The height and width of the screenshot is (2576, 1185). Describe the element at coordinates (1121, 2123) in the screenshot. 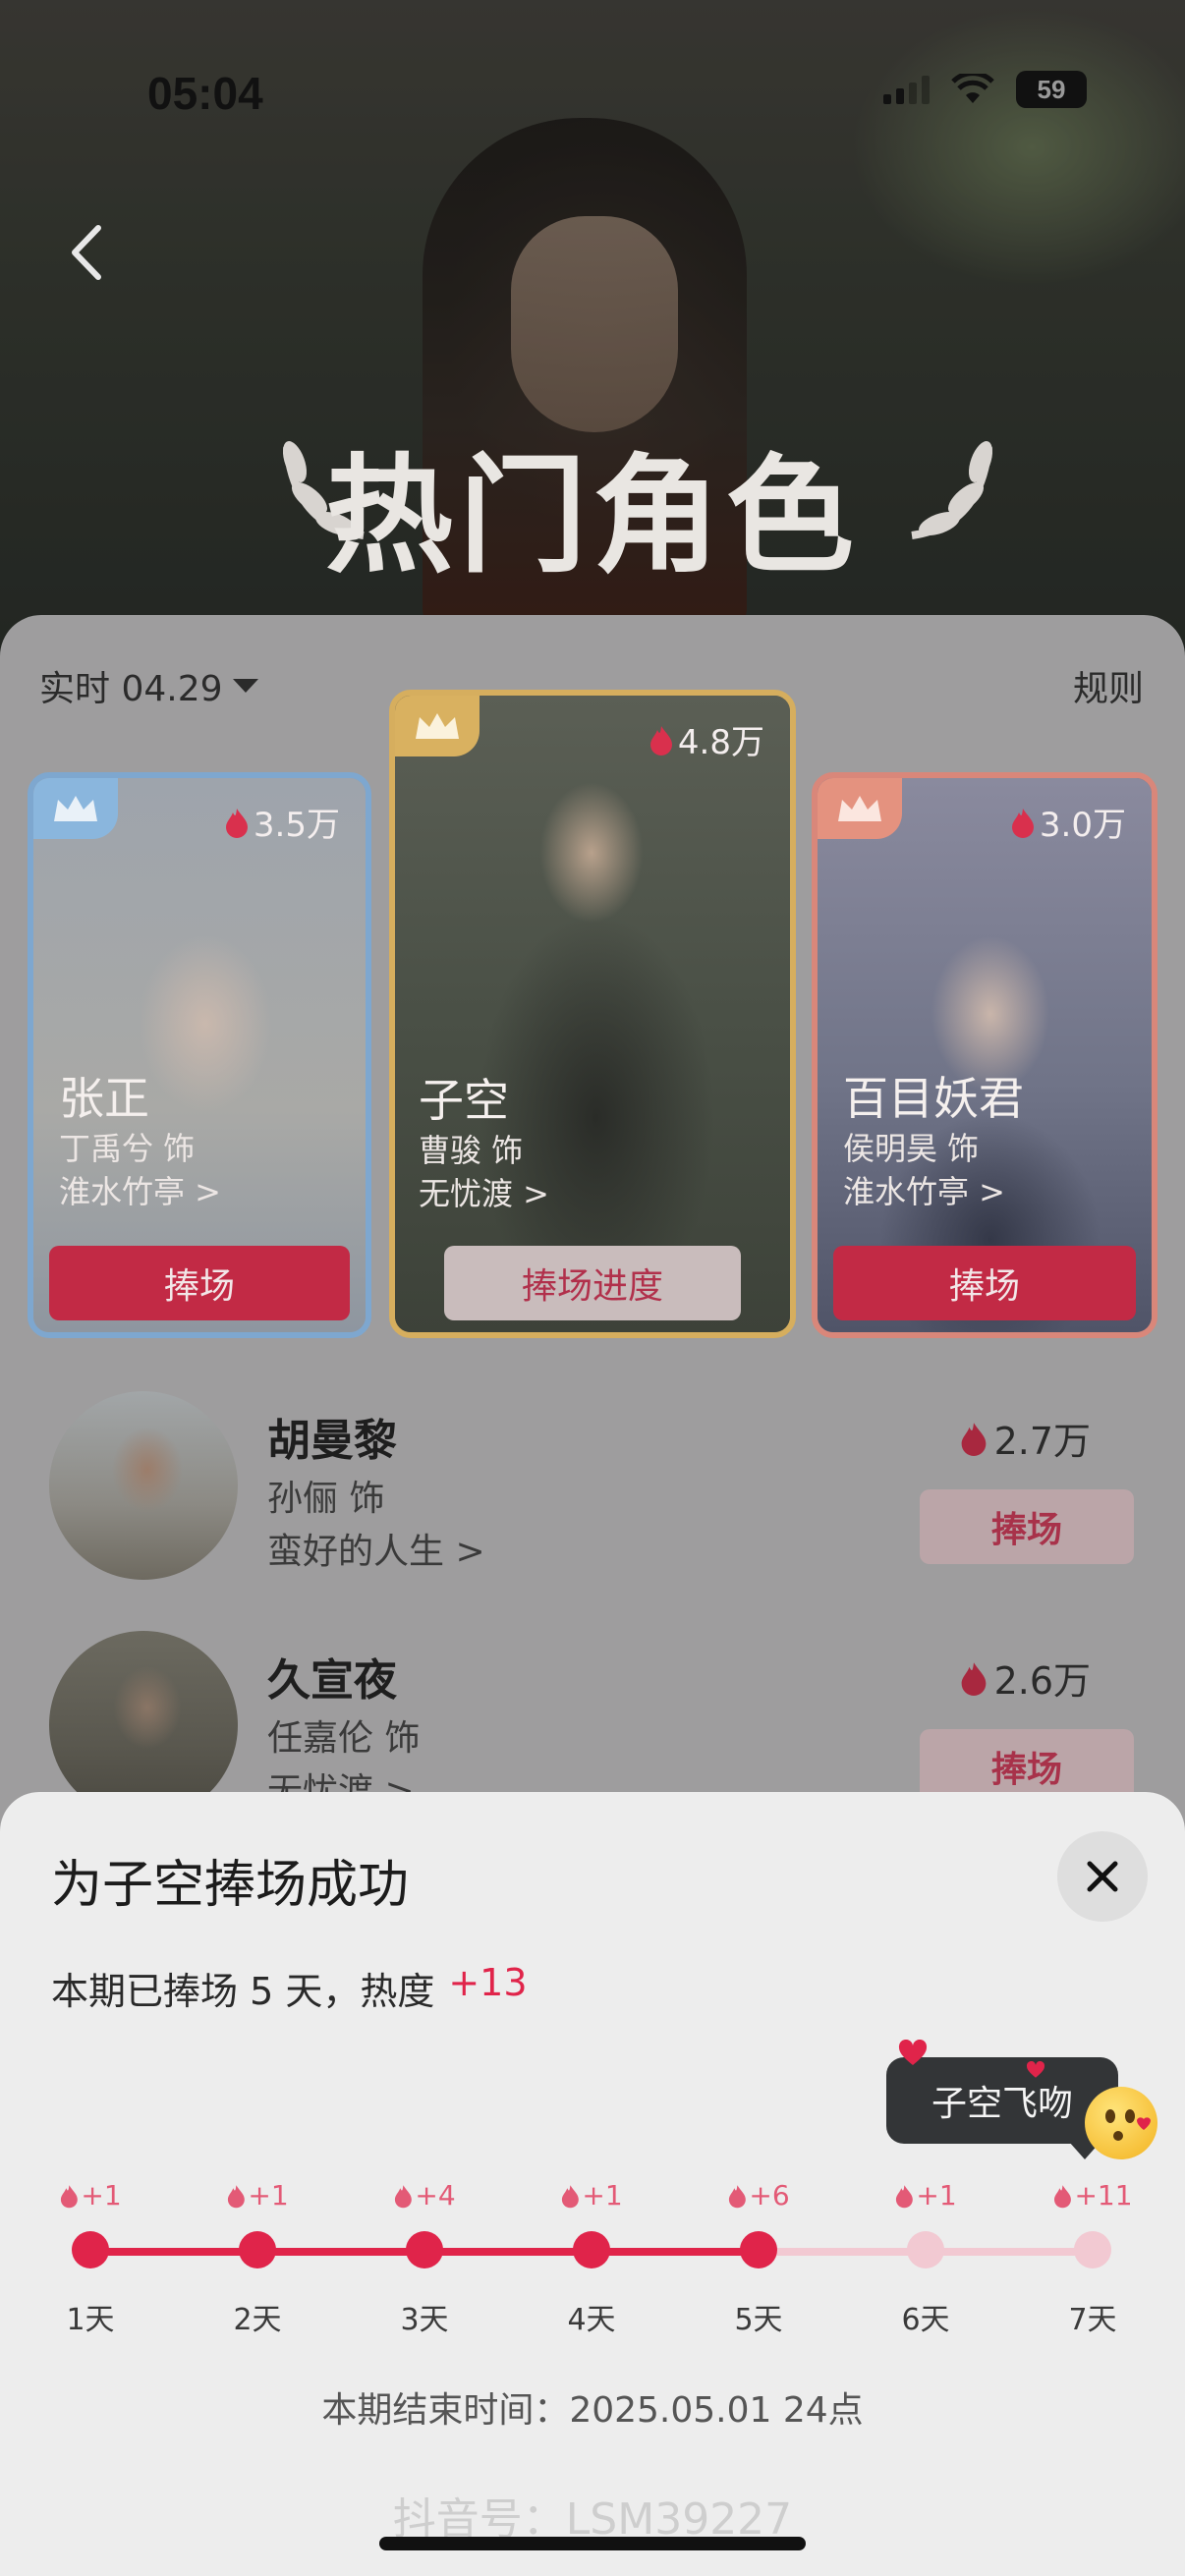

I see `kiss-emoji-icon` at that location.